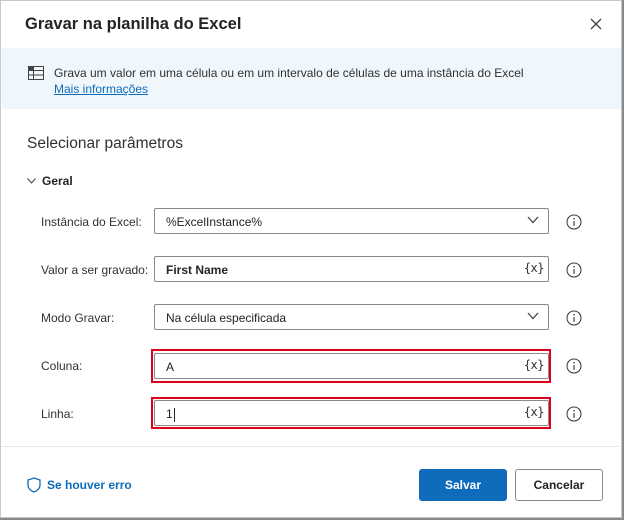  Describe the element at coordinates (559, 485) in the screenshot. I see `cancel-button: Cancelar` at that location.